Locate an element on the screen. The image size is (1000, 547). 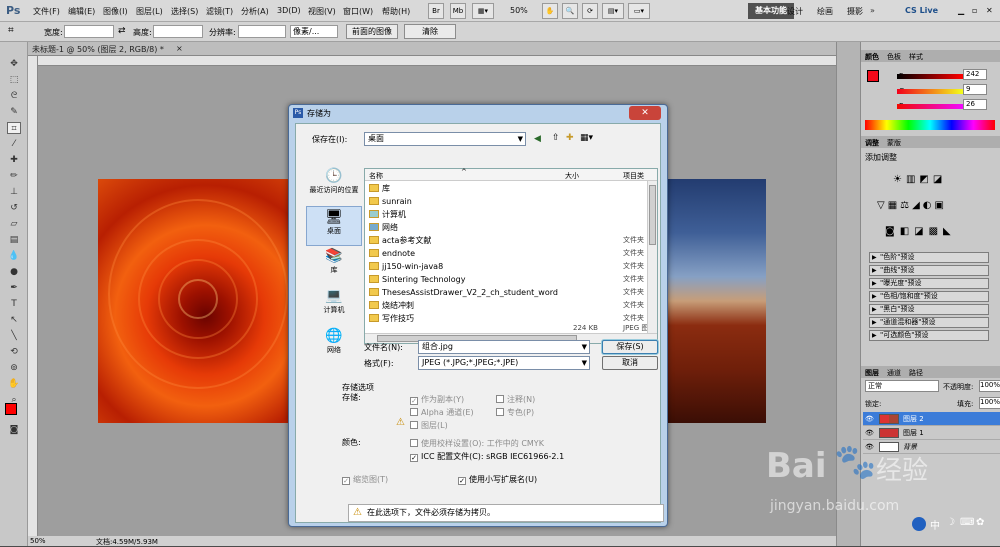
adjustment-icons-row-1: ☀▥◩◪ is located at coordinates (919, 179).